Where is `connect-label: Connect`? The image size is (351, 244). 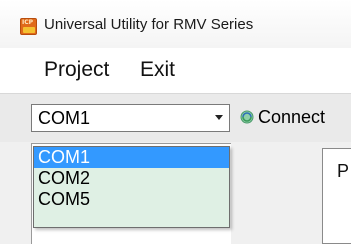 connect-label: Connect is located at coordinates (292, 117).